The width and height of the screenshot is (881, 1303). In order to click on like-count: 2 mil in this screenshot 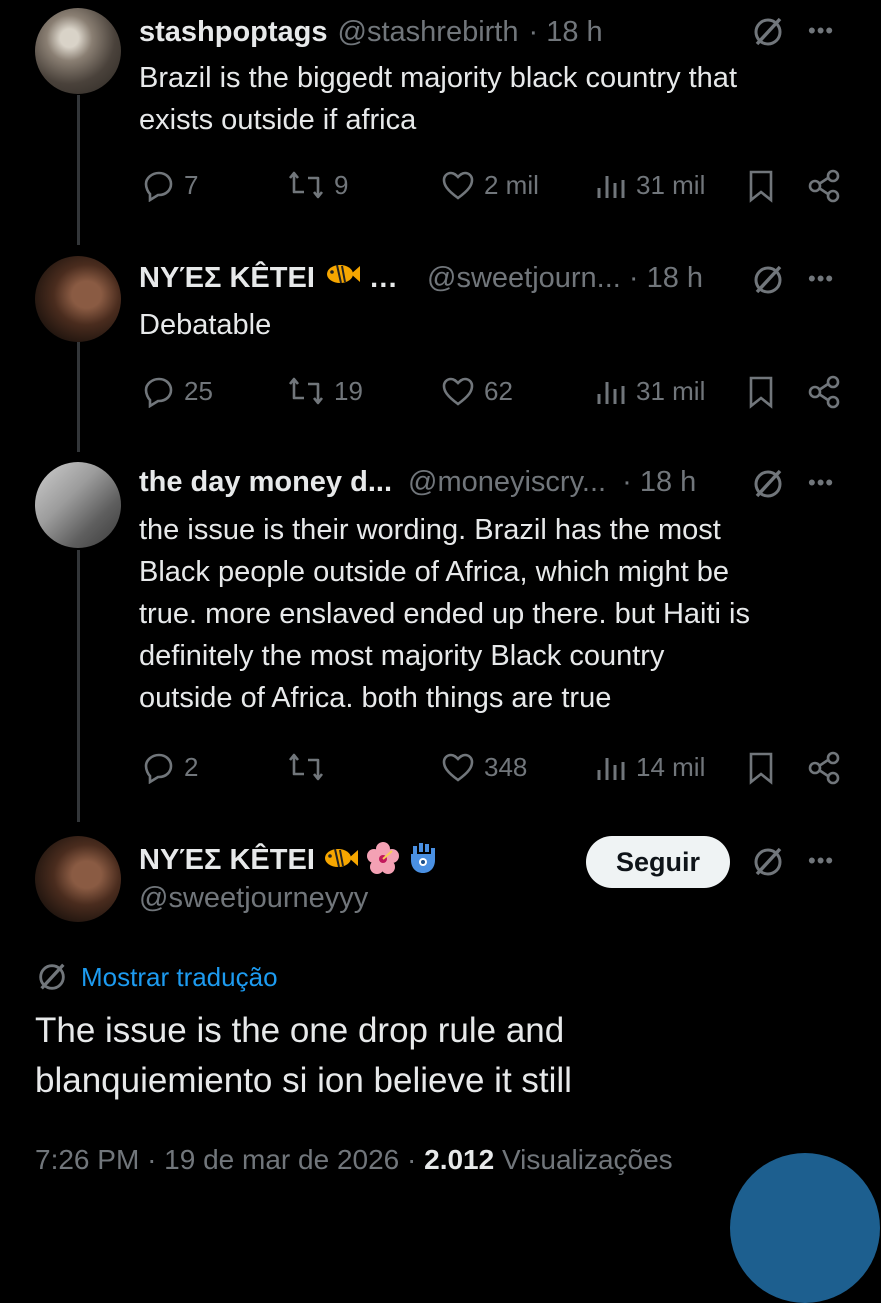, I will do `click(511, 184)`.